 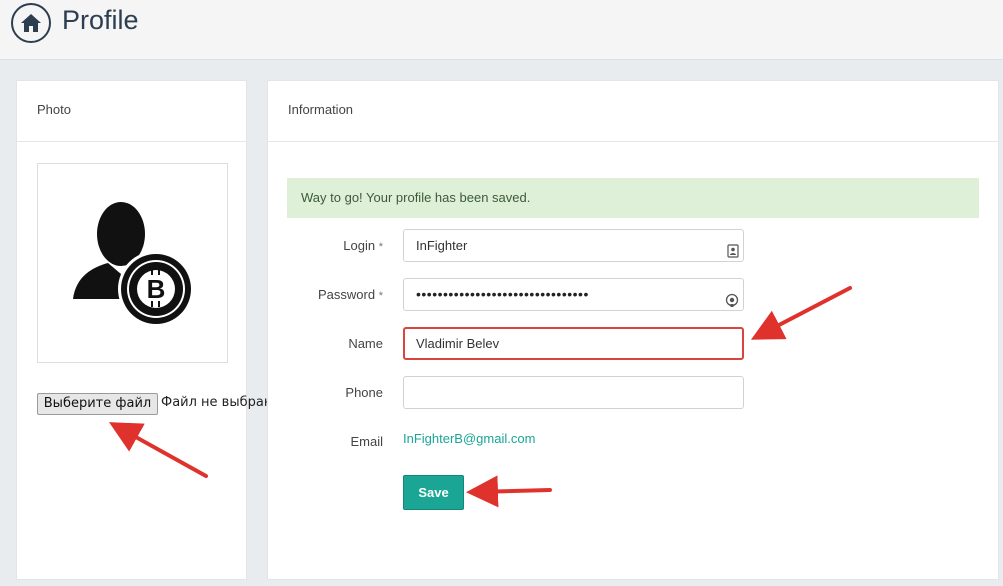 I want to click on login-value: InFighter, so click(x=442, y=245).